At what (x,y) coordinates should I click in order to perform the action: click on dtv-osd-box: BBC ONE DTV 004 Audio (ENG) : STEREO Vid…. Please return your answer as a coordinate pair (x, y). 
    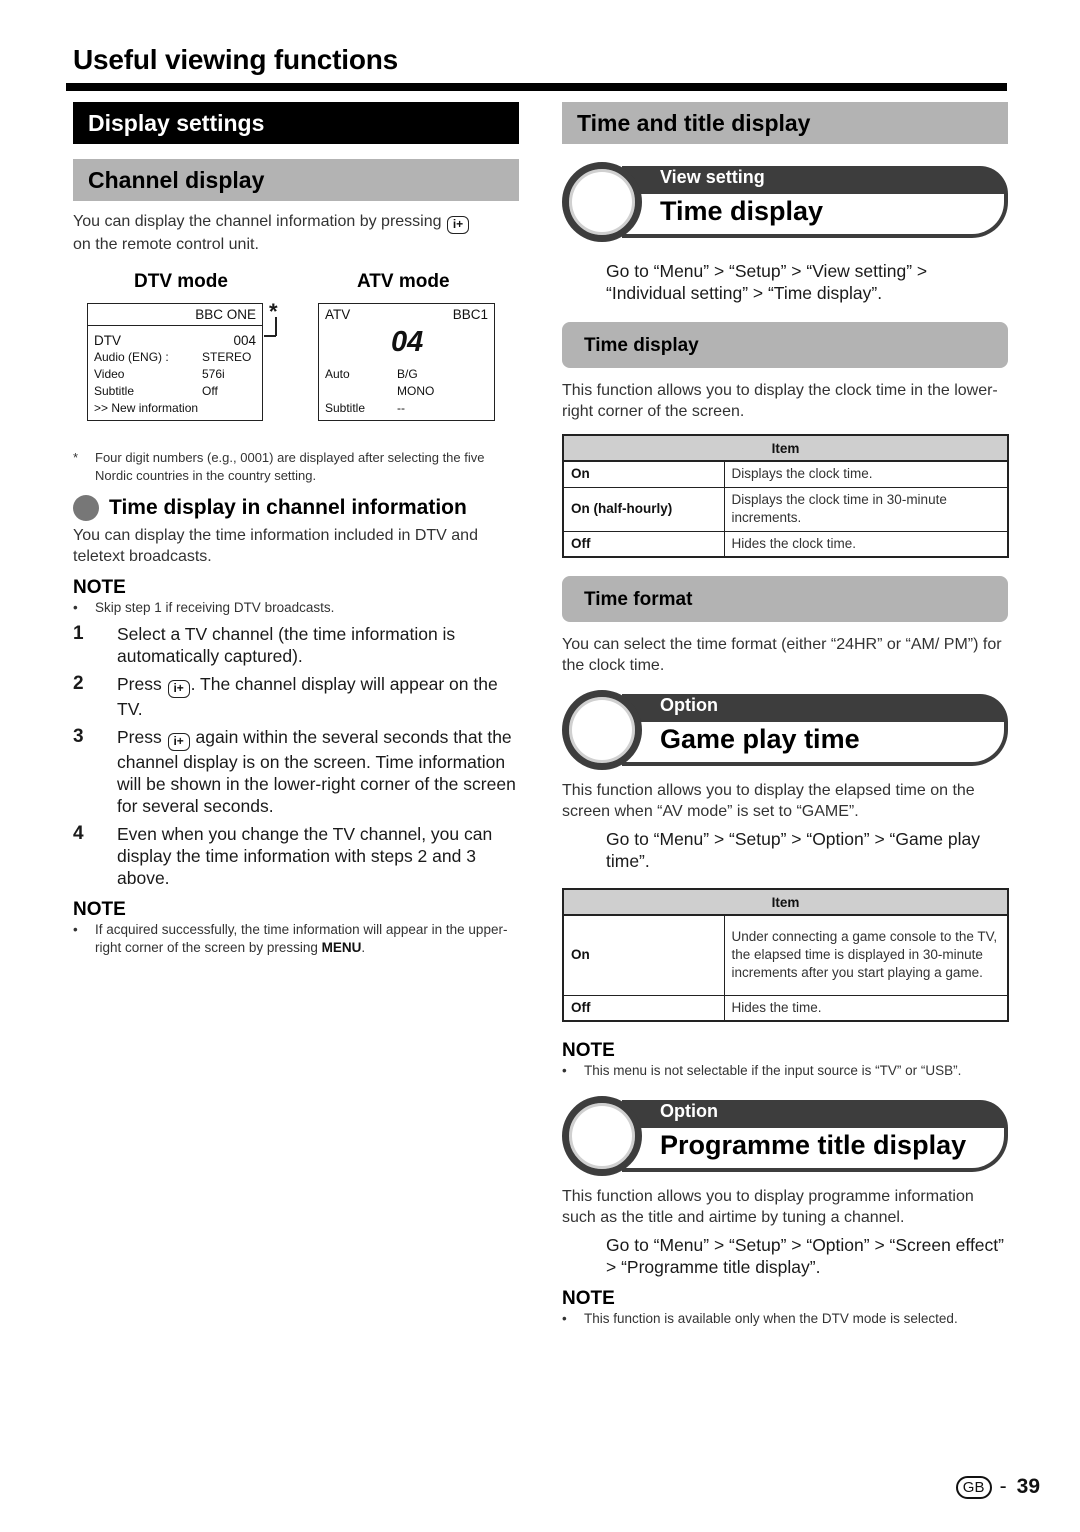
    Looking at the image, I should click on (175, 362).